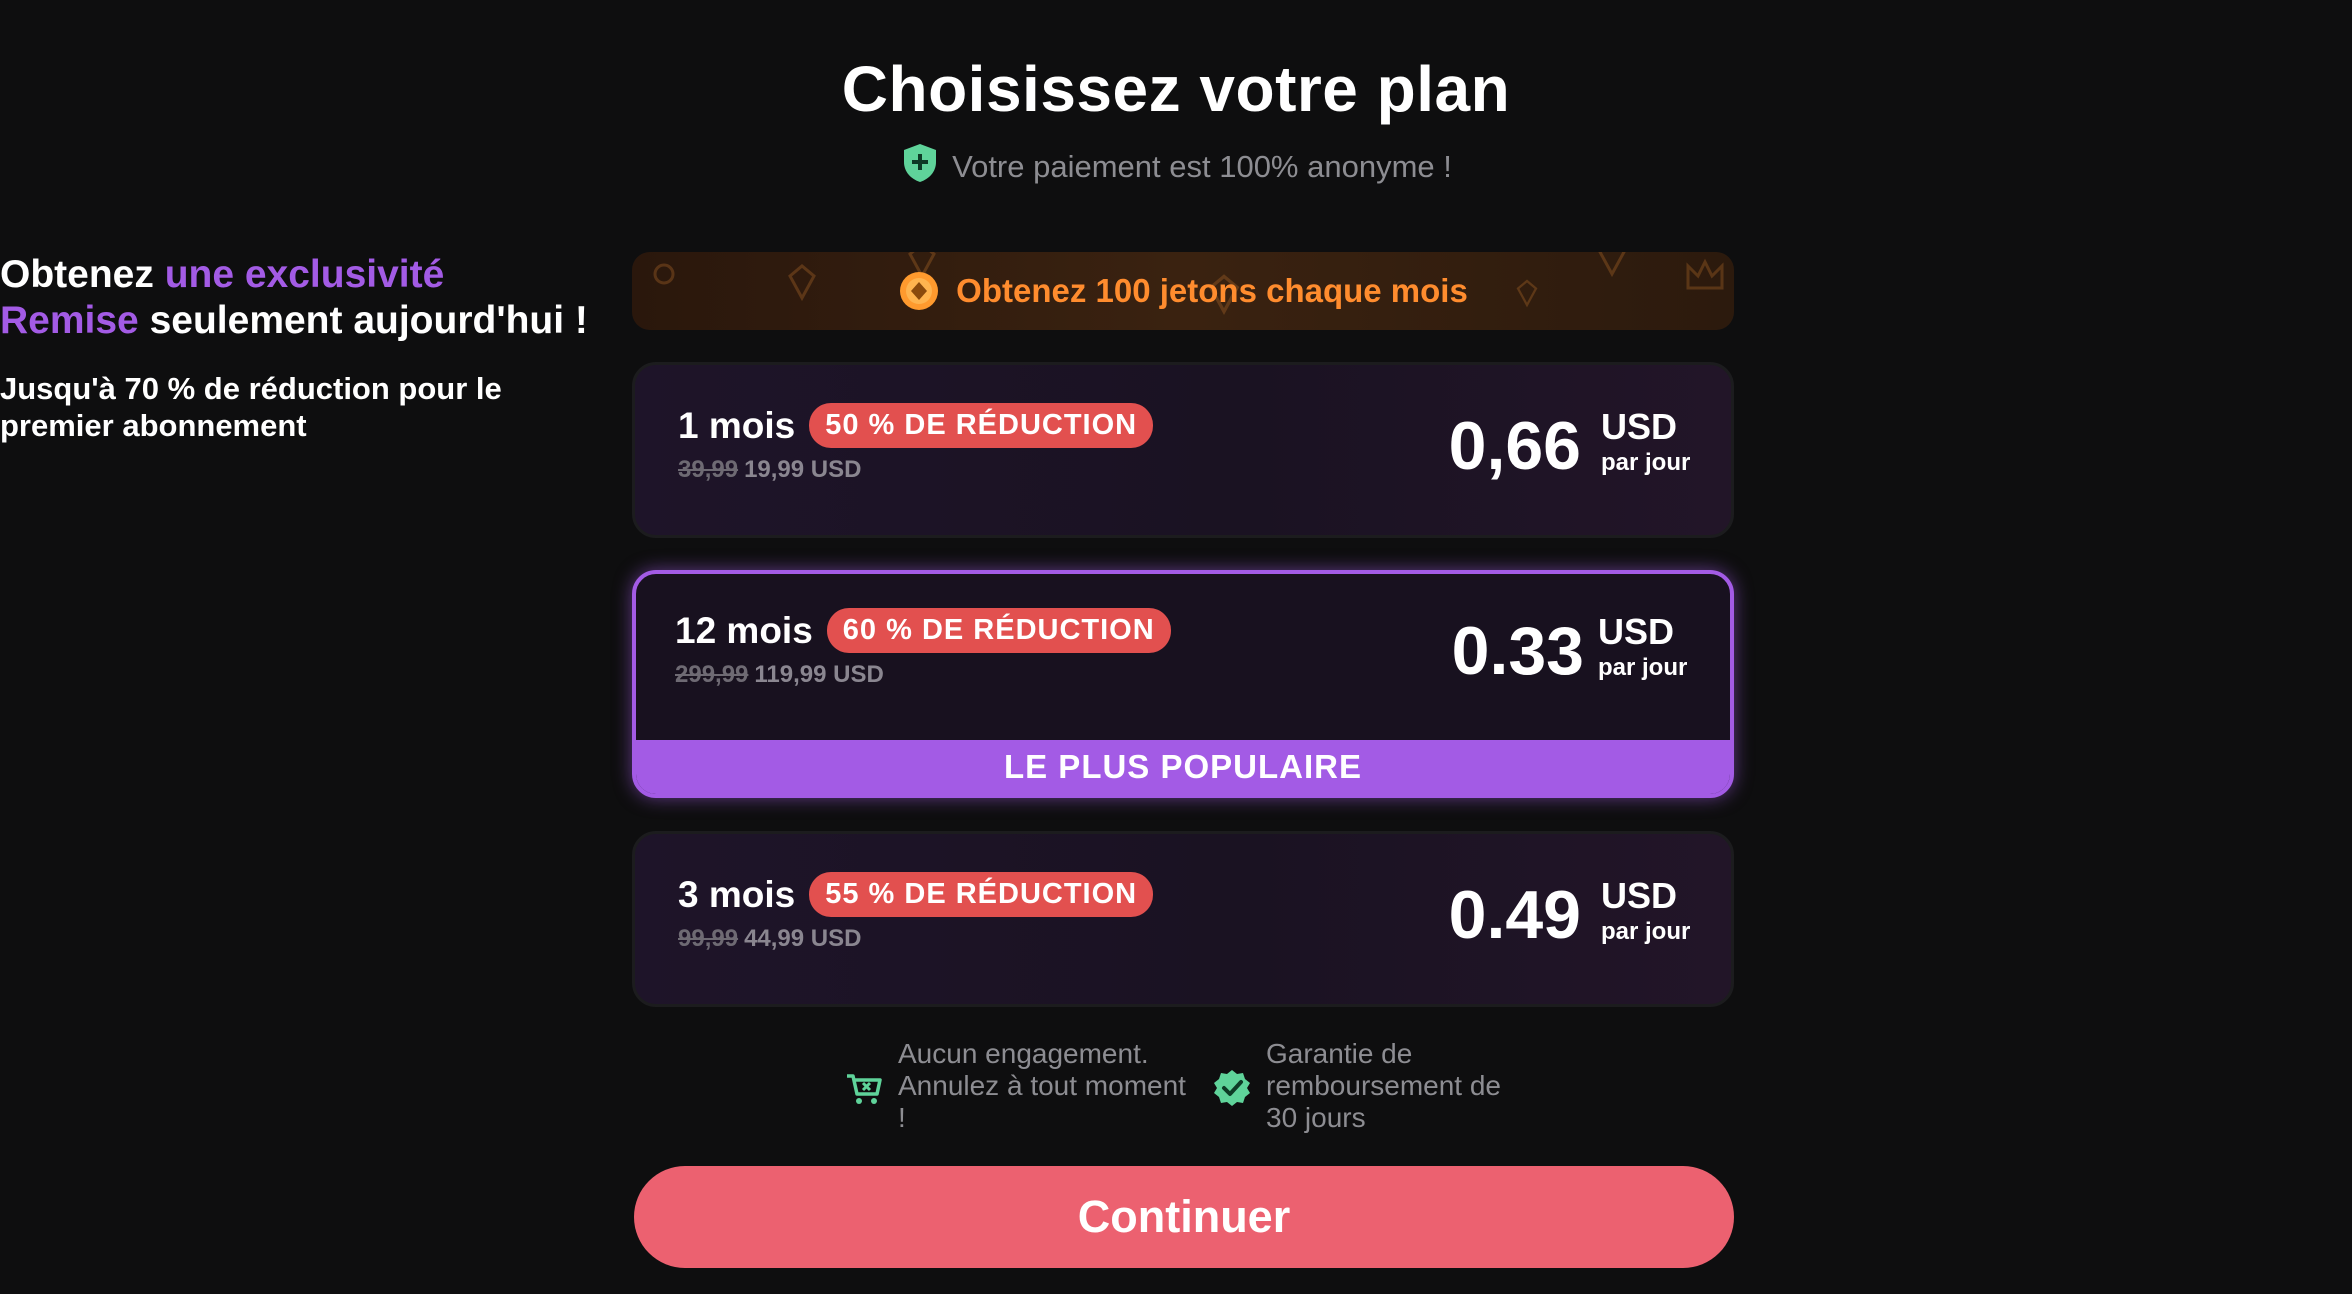 The height and width of the screenshot is (1294, 2352). What do you see at coordinates (82, 274) in the screenshot?
I see `promo-headline-part1: Obtenez` at bounding box center [82, 274].